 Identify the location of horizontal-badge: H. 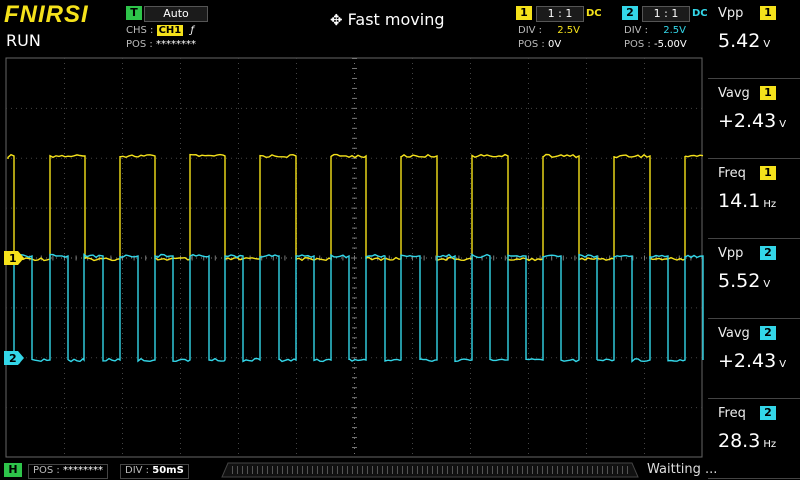
(13, 470).